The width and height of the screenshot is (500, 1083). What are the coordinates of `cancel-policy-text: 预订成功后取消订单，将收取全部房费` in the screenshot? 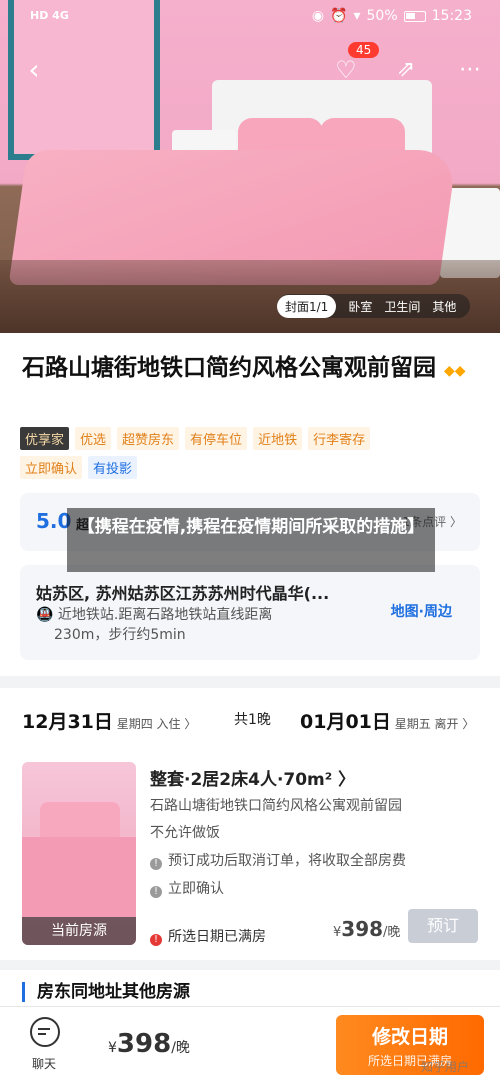 It's located at (287, 861).